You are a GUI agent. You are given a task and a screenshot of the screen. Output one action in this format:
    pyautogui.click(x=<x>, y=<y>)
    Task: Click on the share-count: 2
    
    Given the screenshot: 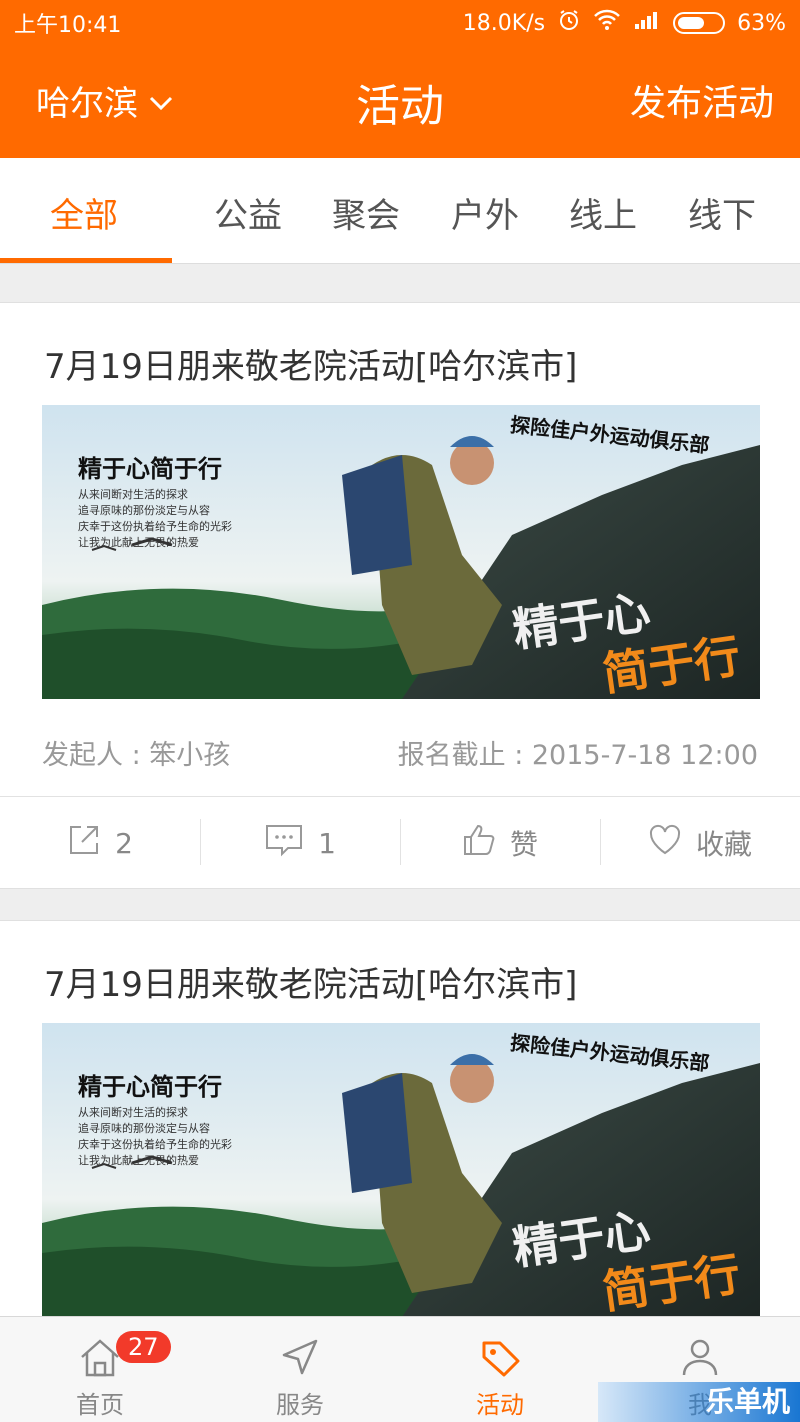 What is the action you would take?
    pyautogui.click(x=124, y=843)
    